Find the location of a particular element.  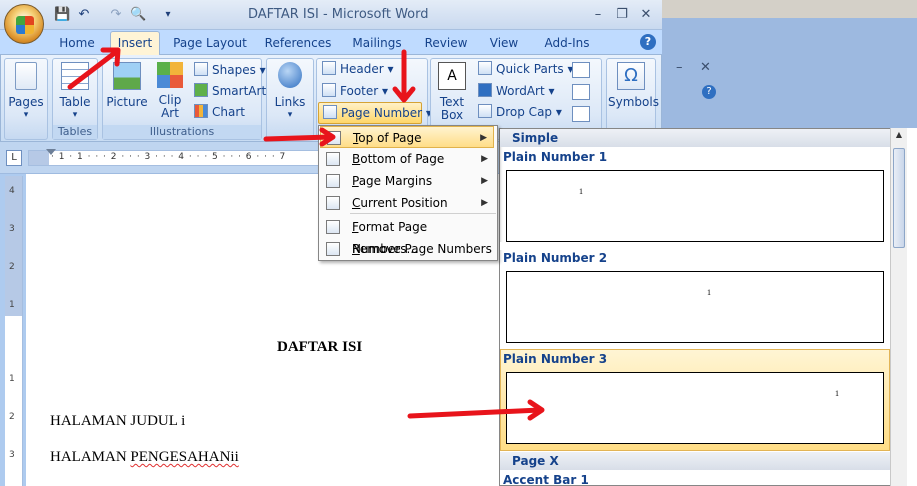

quick-parts-label: Quick Parts is located at coordinates (530, 69).